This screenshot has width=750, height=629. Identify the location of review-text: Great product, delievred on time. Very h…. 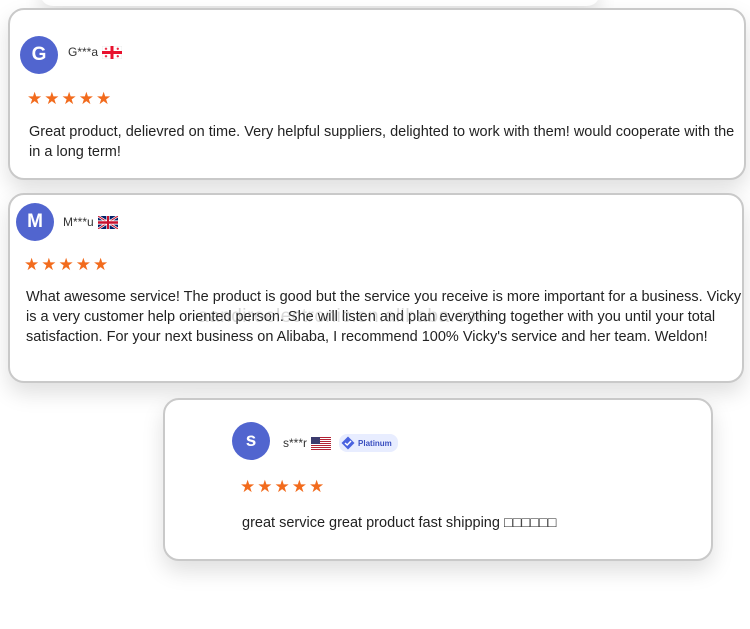
(382, 142).